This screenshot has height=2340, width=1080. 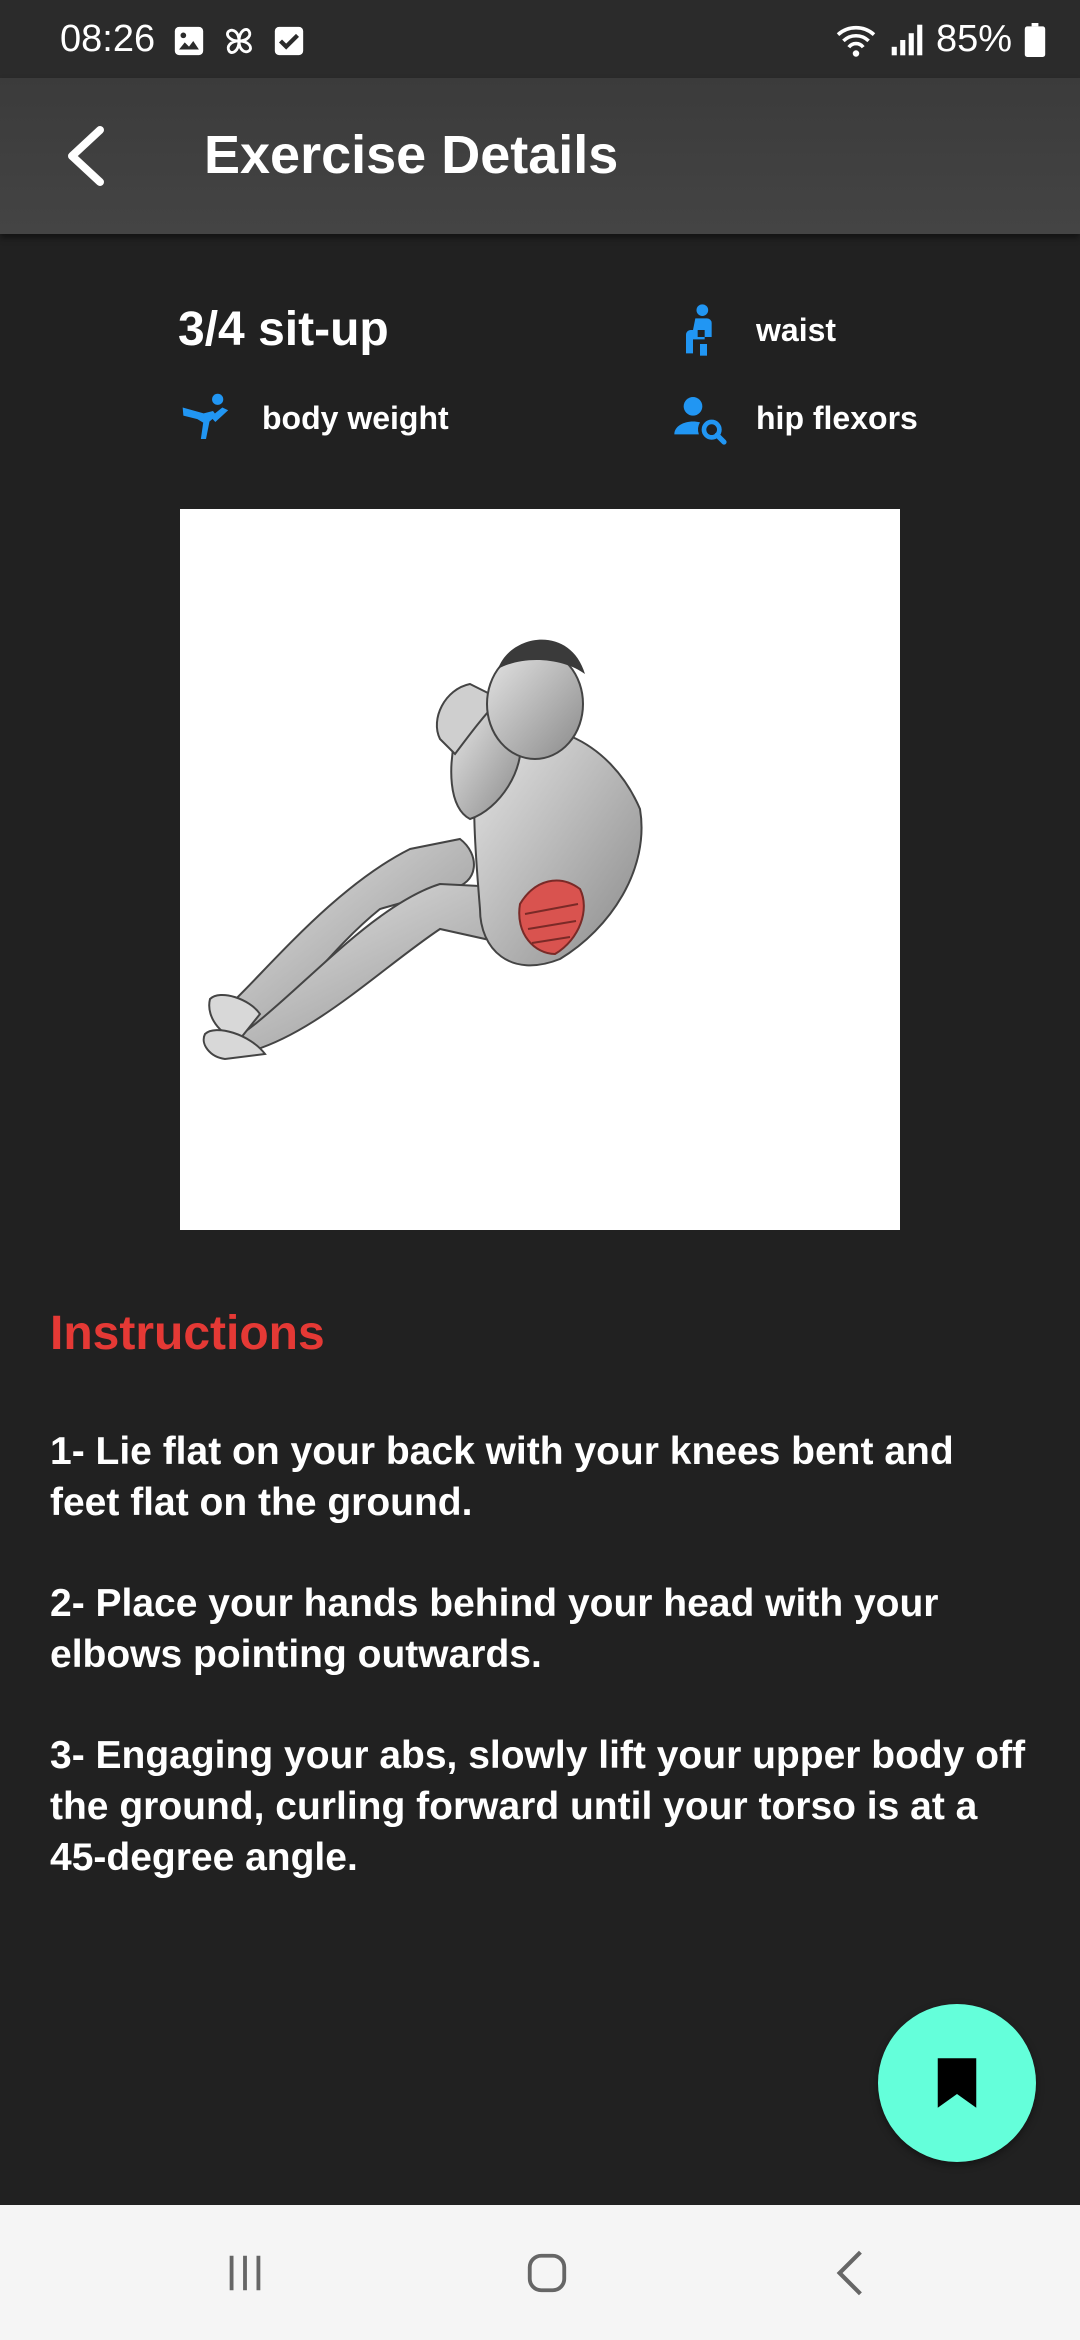 I want to click on checkbox-icon, so click(x=289, y=41).